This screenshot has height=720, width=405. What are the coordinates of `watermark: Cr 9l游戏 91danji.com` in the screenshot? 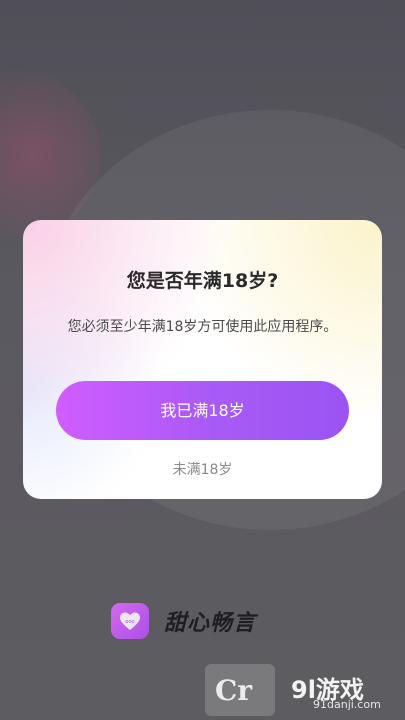 It's located at (303, 690).